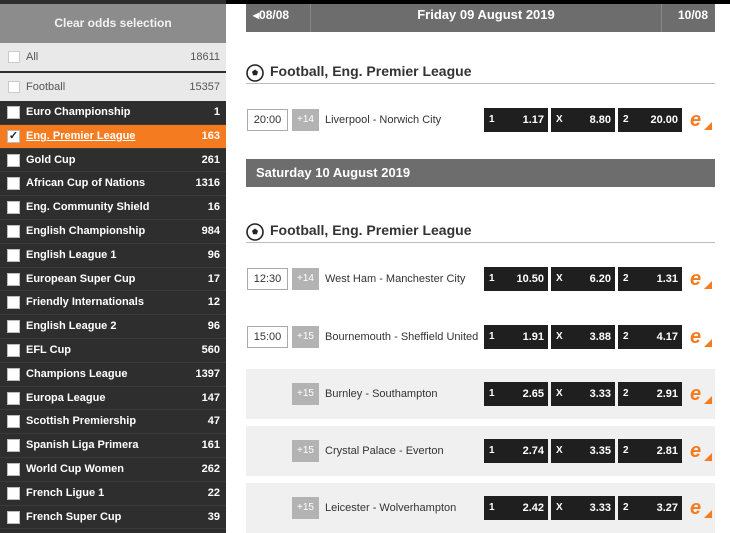 The image size is (730, 533). Describe the element at coordinates (75, 468) in the screenshot. I see `league-label: World Cup Women` at that location.